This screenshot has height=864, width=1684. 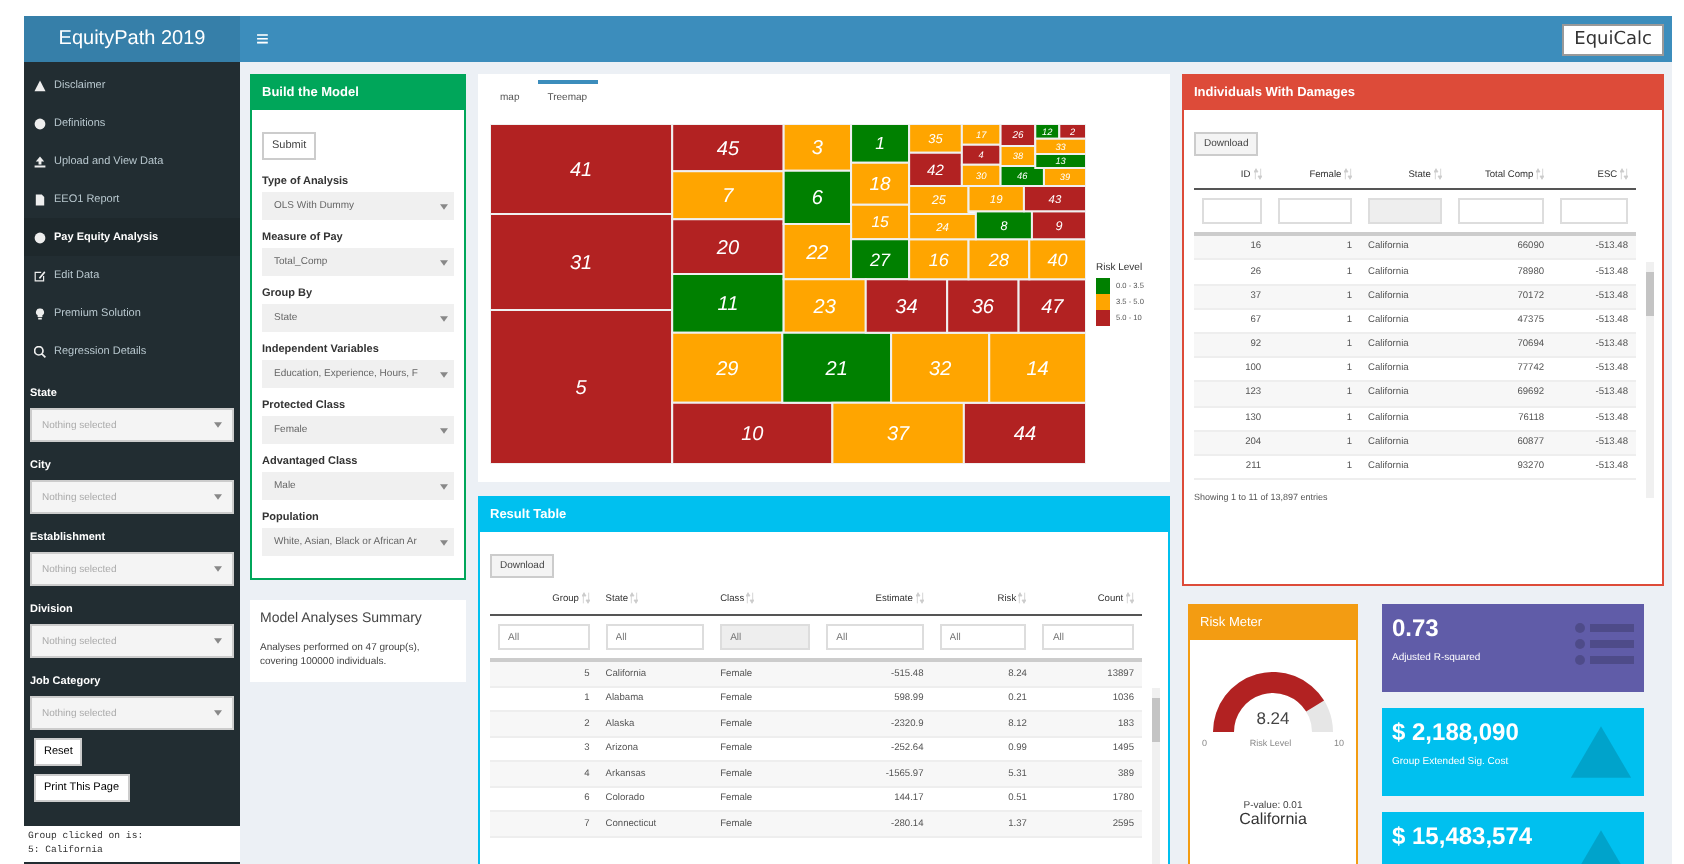 I want to click on tile-label: 21, so click(x=836, y=369).